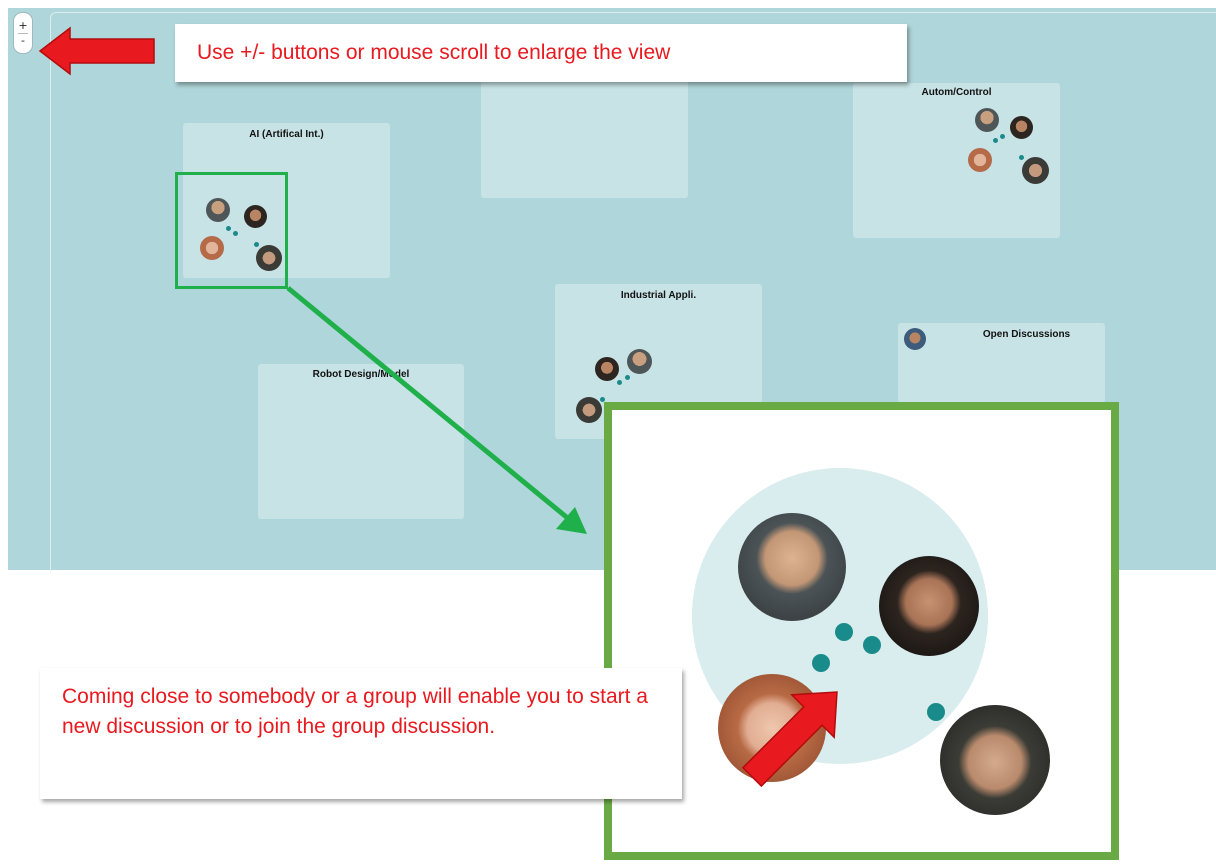 The image size is (1216, 865). I want to click on zoom-controls: + -, so click(23, 33).